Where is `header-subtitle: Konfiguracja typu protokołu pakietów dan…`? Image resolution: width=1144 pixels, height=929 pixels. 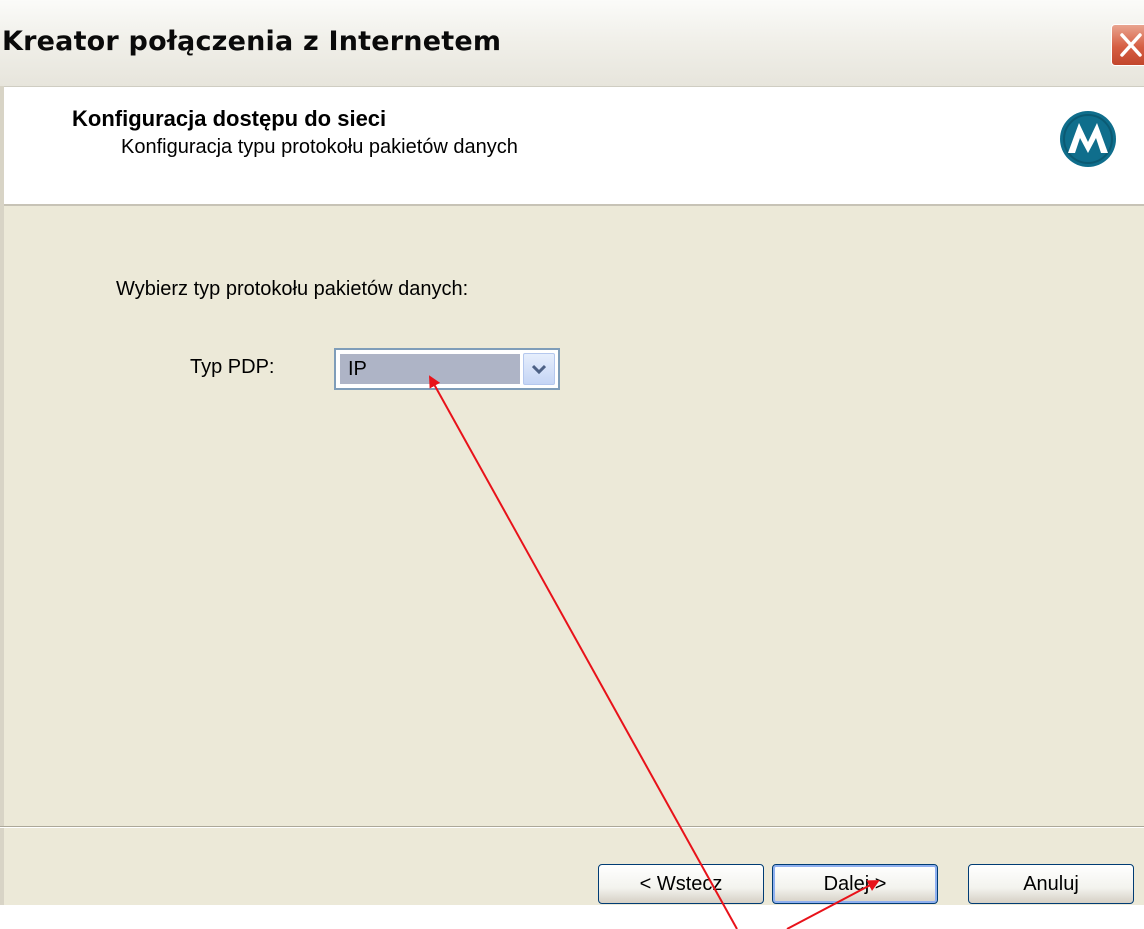
header-subtitle: Konfiguracja typu protokołu pakietów dan… is located at coordinates (319, 147).